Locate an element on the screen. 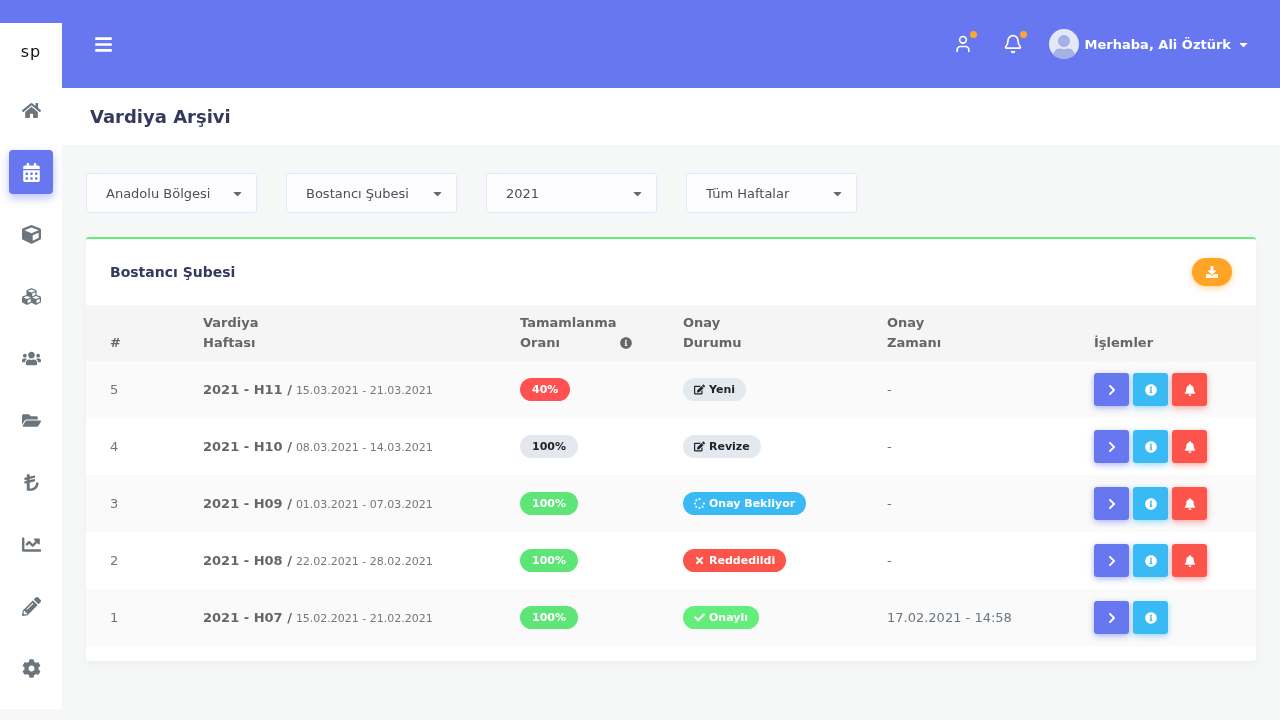 Image resolution: width=1280 pixels, height=720 pixels. column-header: Onay Durumu is located at coordinates (712, 333).